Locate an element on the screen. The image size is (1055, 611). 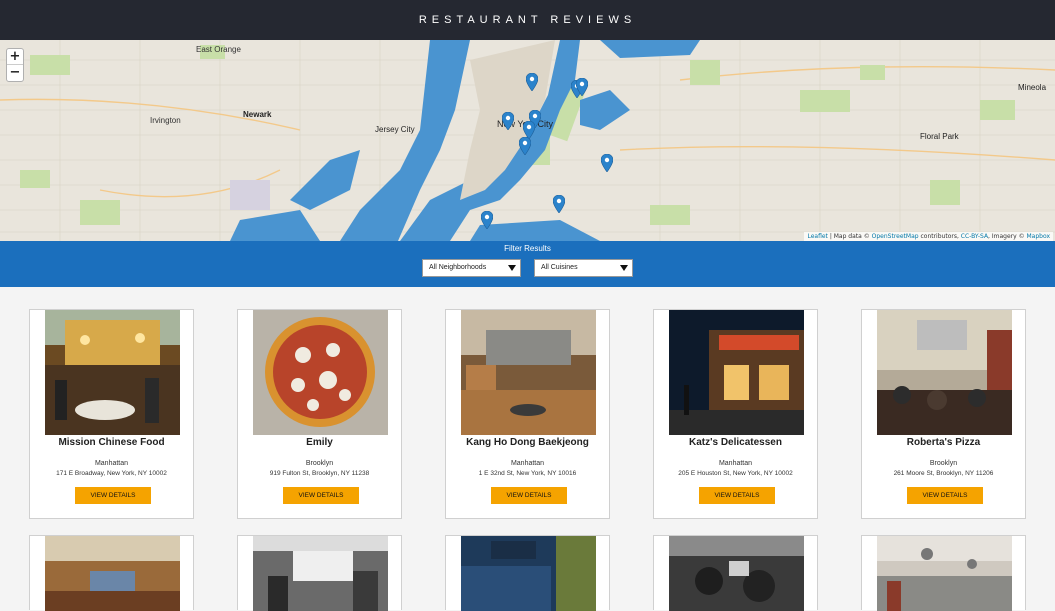
restaurant-address: 205 E Houston St, New York, NY 10002 is located at coordinates (735, 473).